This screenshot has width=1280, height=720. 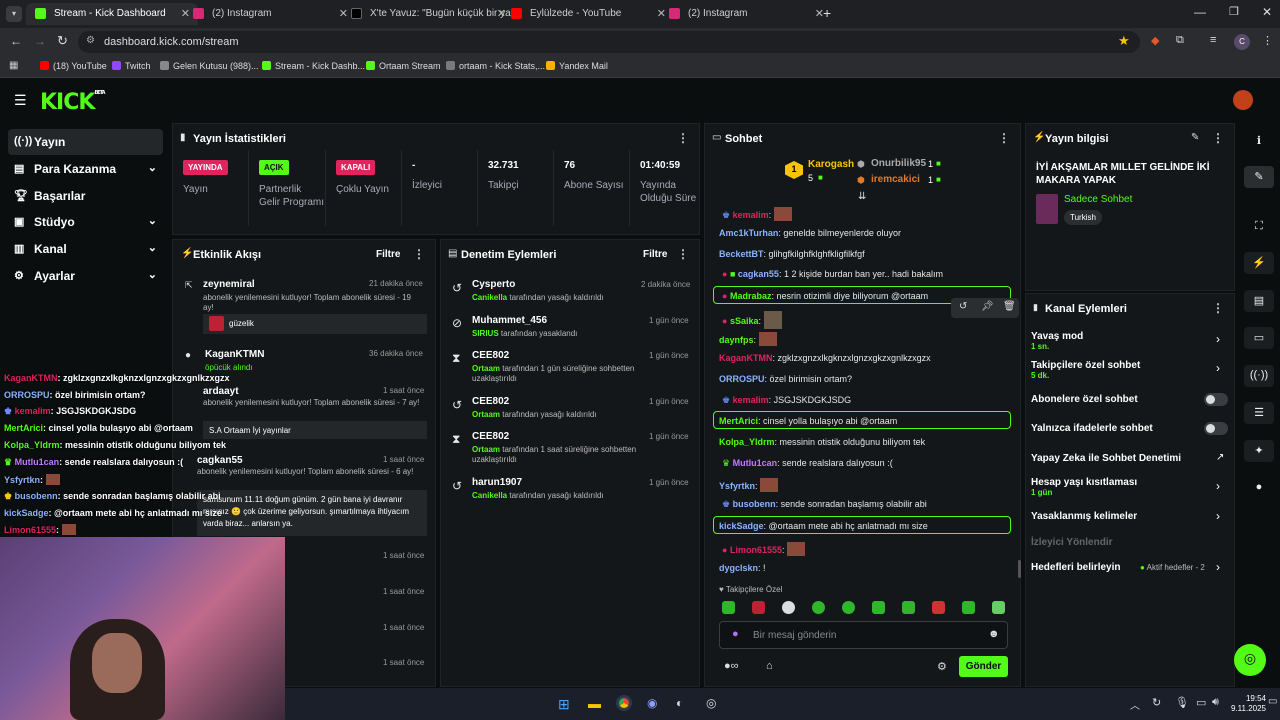 What do you see at coordinates (112, 14) in the screenshot?
I see `tab-kick-dashboard: Stream - Kick Dashboard ✕` at bounding box center [112, 14].